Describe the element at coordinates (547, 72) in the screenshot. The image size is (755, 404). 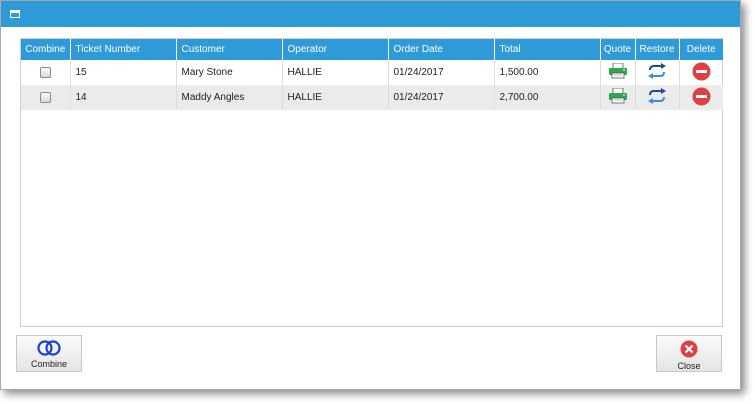
I see `total-cell: 1,500.00` at that location.